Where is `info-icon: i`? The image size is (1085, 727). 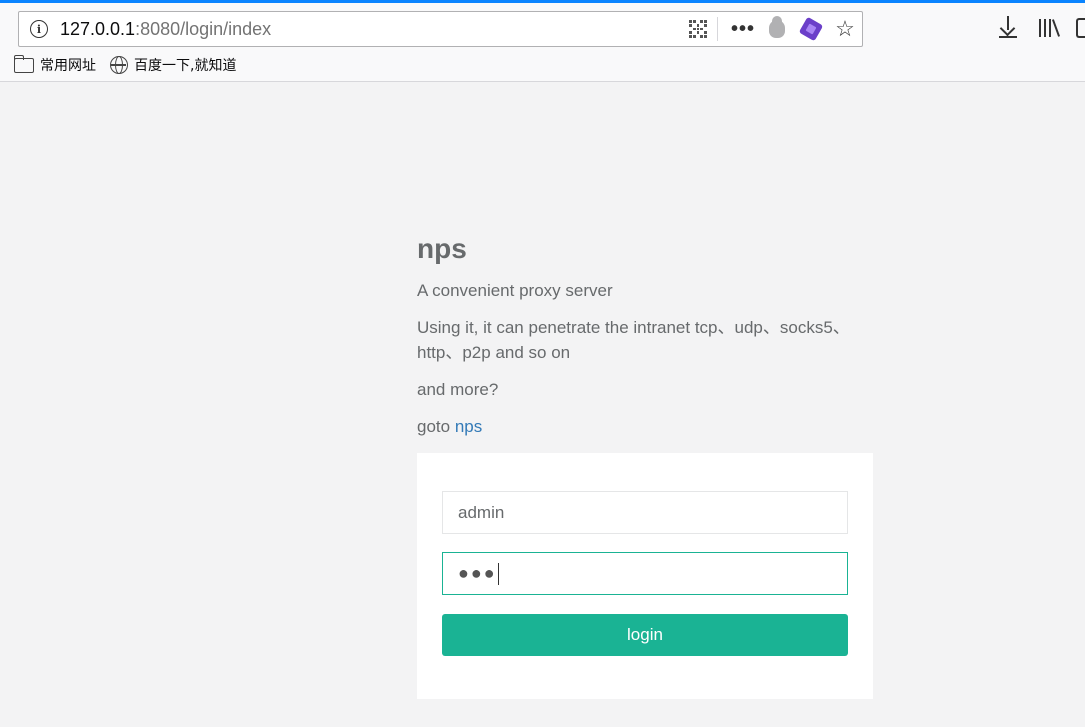
info-icon: i is located at coordinates (39, 29).